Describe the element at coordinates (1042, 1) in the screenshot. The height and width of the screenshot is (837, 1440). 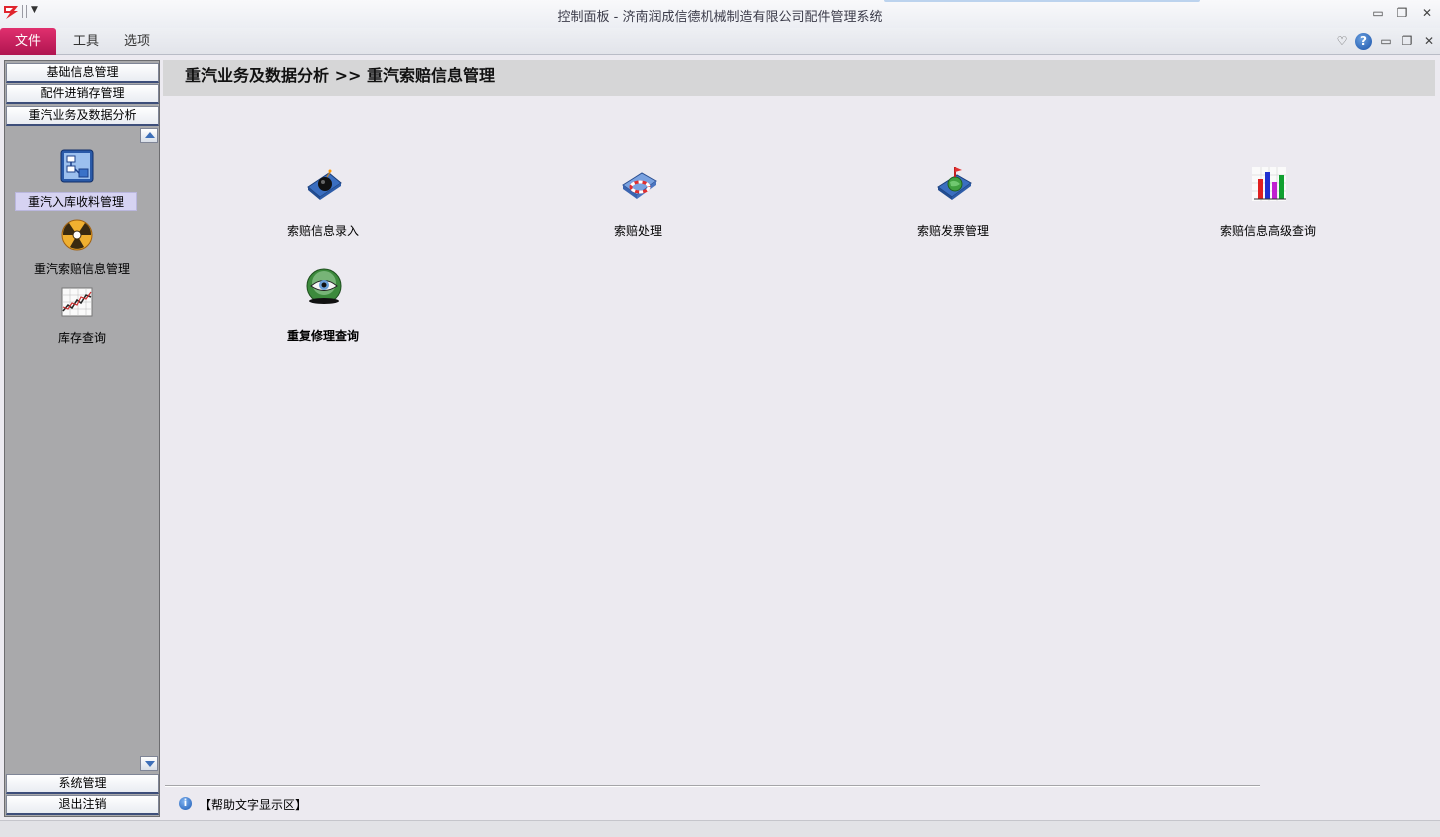
I see `title-highlight` at that location.